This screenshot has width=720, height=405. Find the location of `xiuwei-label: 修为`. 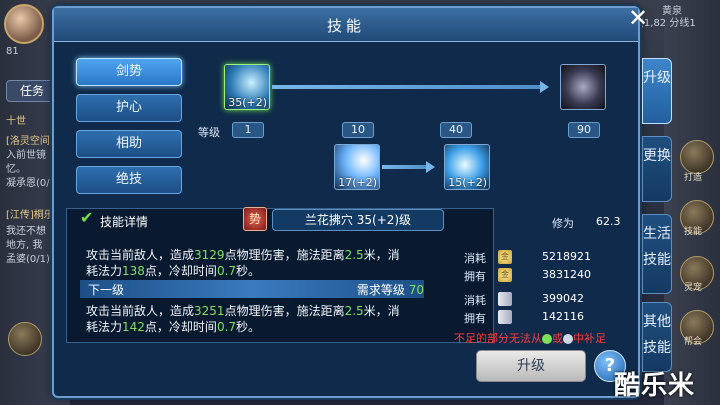

xiuwei-label: 修为 is located at coordinates (563, 223).